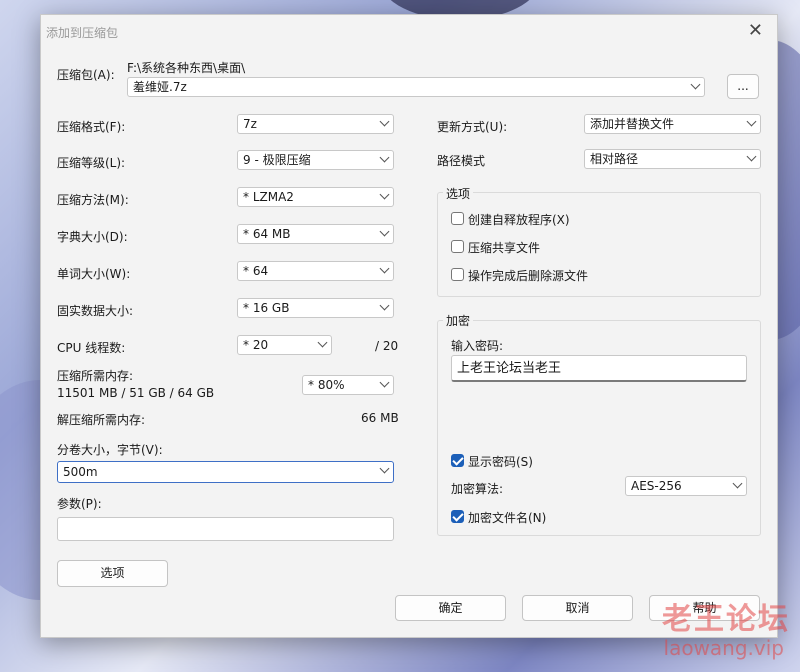 This screenshot has width=800, height=672. Describe the element at coordinates (91, 348) in the screenshot. I see `threads-label: CPU 线程数:` at that location.